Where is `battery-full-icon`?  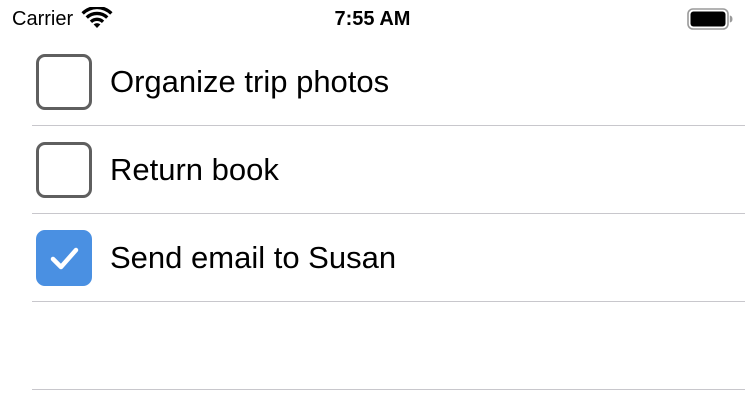 battery-full-icon is located at coordinates (710, 19).